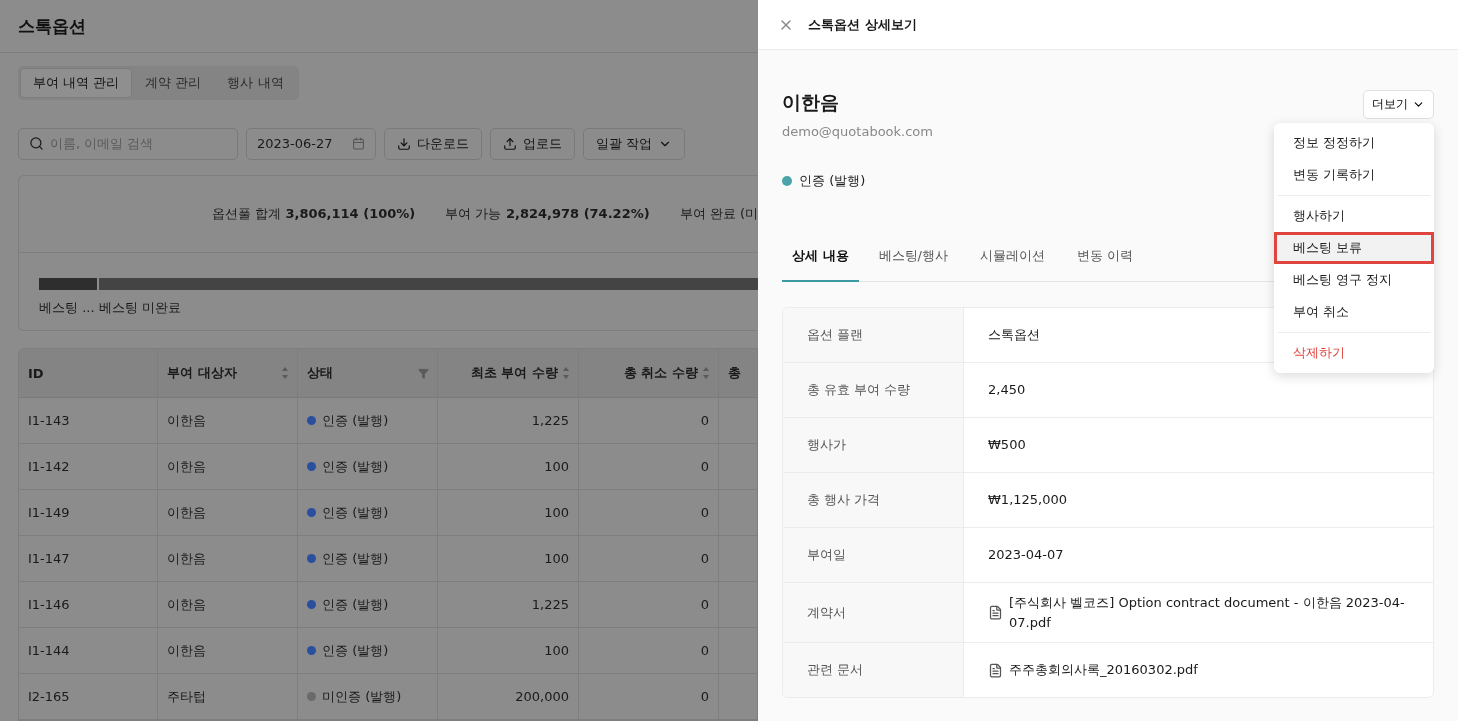 The image size is (1458, 721). Describe the element at coordinates (1354, 353) in the screenshot. I see `menu-item: 삭제하기` at that location.